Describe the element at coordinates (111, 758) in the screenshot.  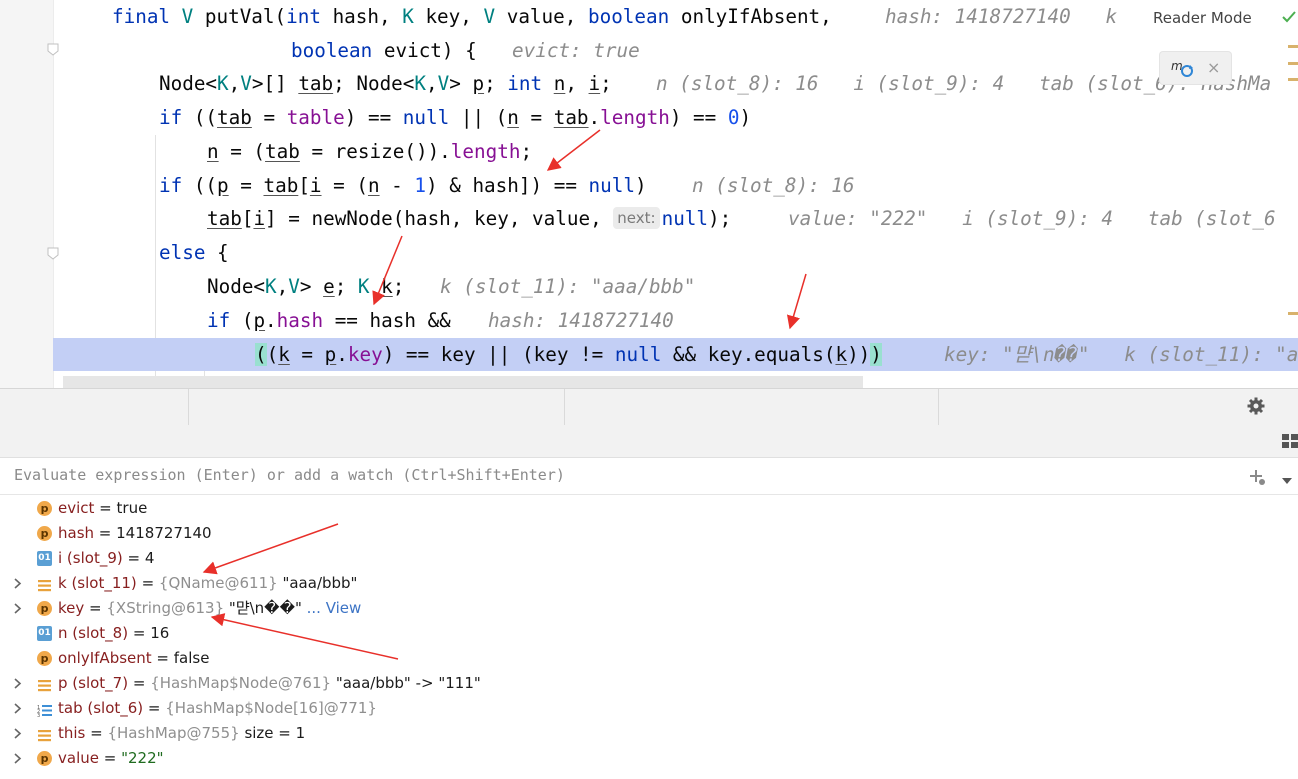
I see `variable-text: value = "222"` at that location.